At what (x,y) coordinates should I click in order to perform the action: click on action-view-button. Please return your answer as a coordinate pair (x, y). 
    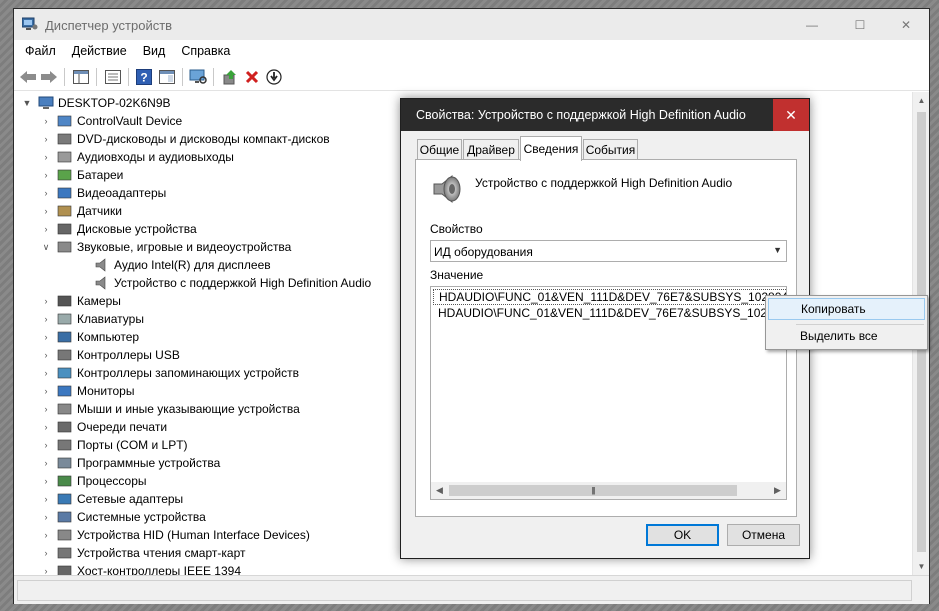
    Looking at the image, I should click on (167, 77).